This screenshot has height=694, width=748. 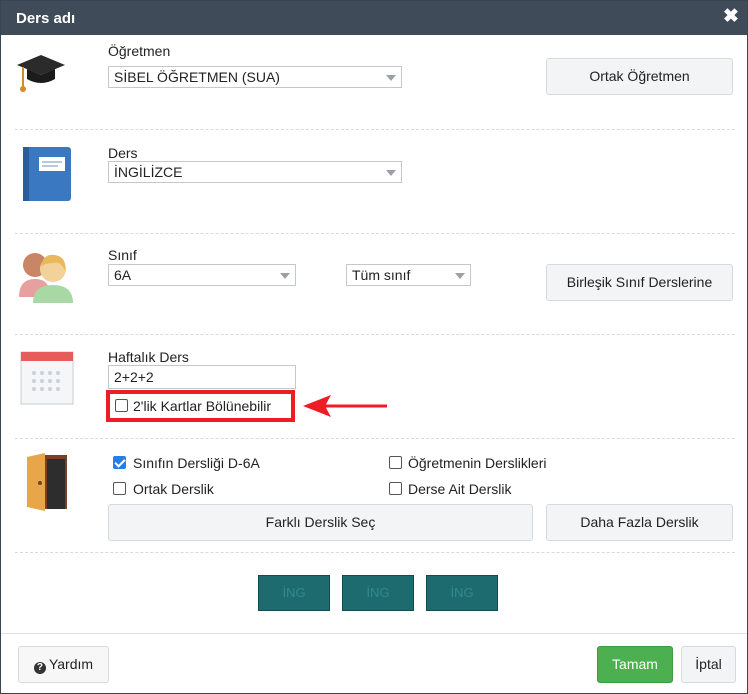 I want to click on highlight-box, so click(x=200, y=406).